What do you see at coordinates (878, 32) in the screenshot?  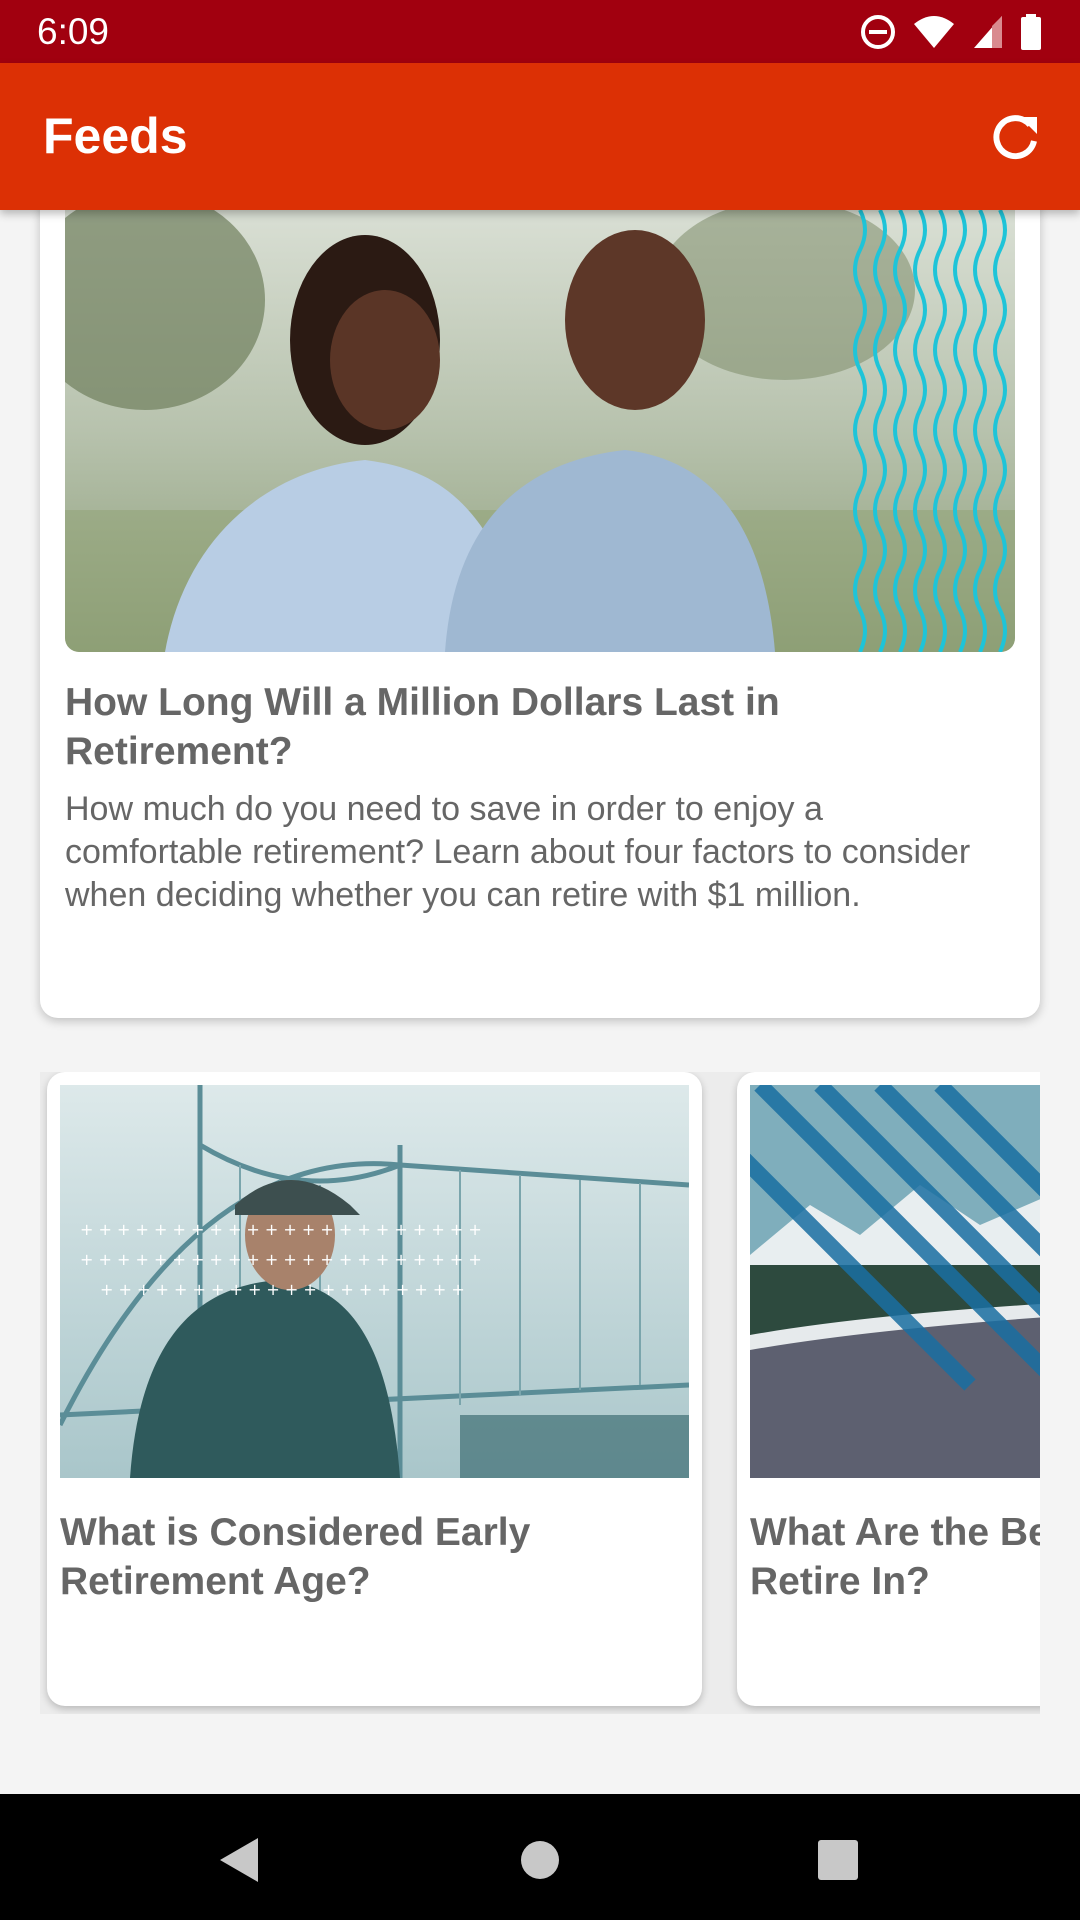 I see `do-not-disturb-icon` at bounding box center [878, 32].